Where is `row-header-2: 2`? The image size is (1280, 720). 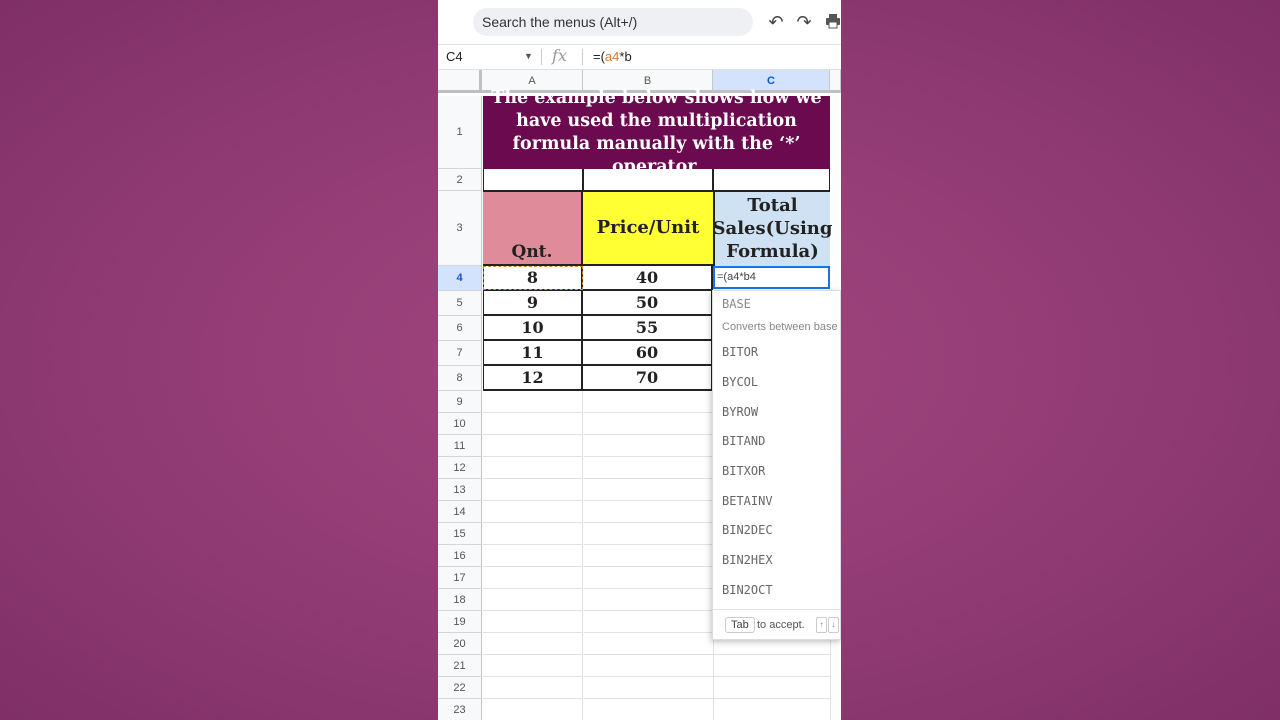 row-header-2: 2 is located at coordinates (460, 180).